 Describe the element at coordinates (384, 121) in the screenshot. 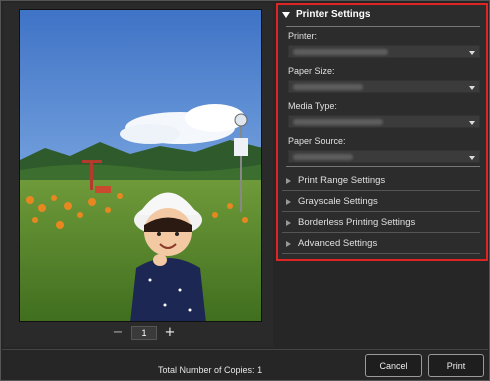

I see `media-type-select` at that location.